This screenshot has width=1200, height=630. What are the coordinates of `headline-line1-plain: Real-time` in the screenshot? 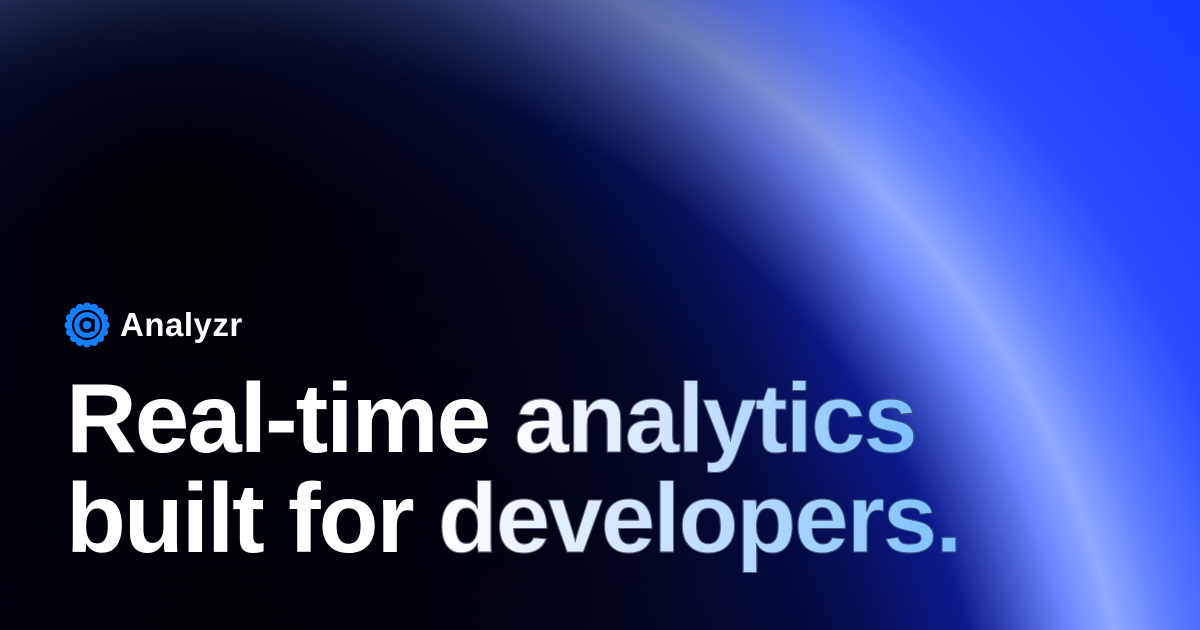 It's located at (290, 418).